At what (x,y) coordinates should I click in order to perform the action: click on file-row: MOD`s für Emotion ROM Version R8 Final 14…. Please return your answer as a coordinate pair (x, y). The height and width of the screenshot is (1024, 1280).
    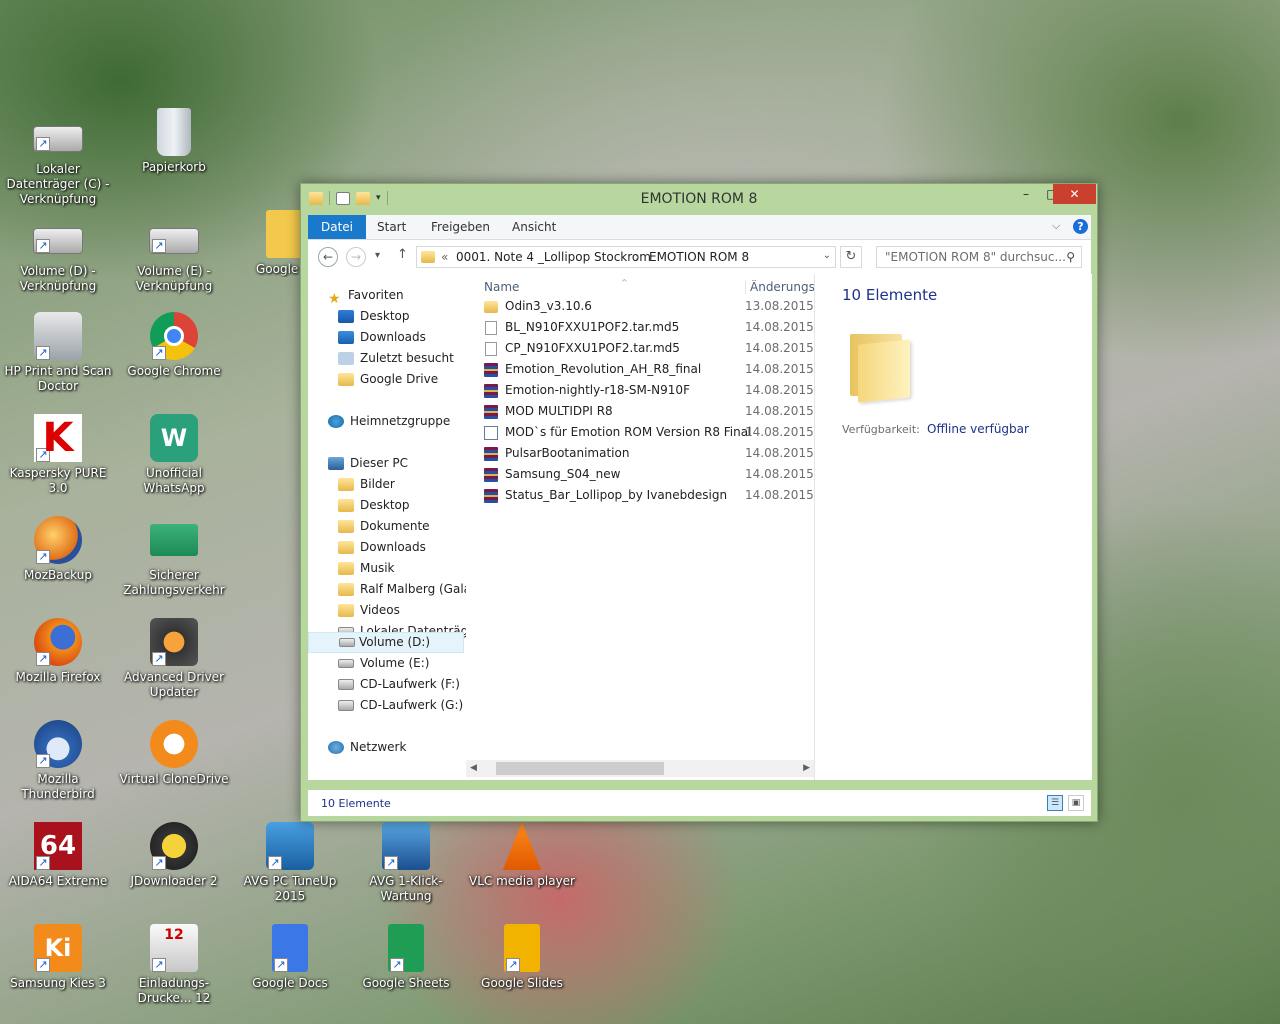
    Looking at the image, I should click on (640, 432).